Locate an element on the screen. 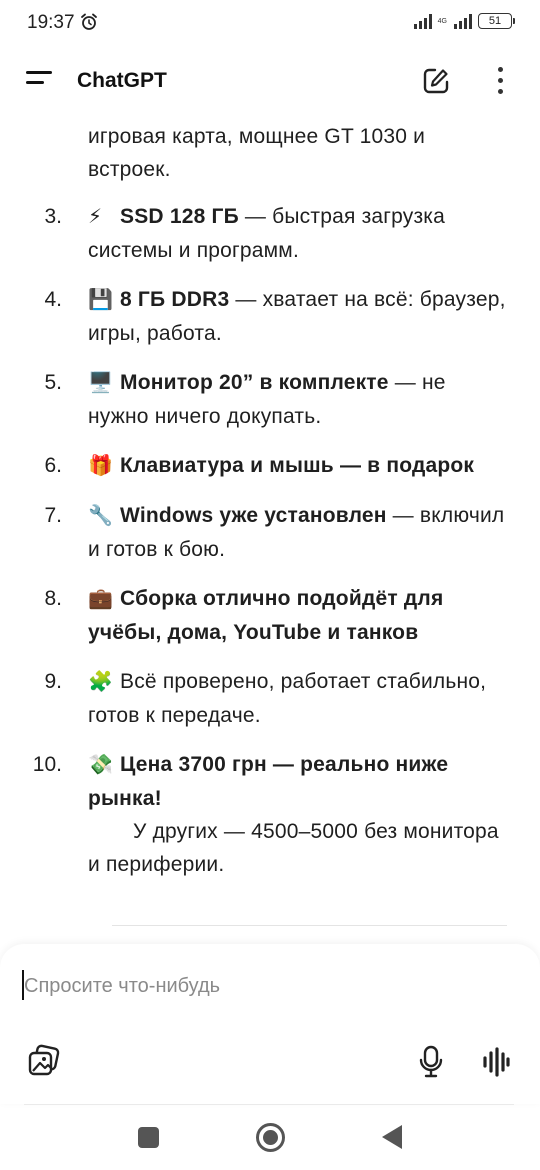 This screenshot has width=540, height=1170. list-item-bold: 8 ГБ DDR3 is located at coordinates (175, 299).